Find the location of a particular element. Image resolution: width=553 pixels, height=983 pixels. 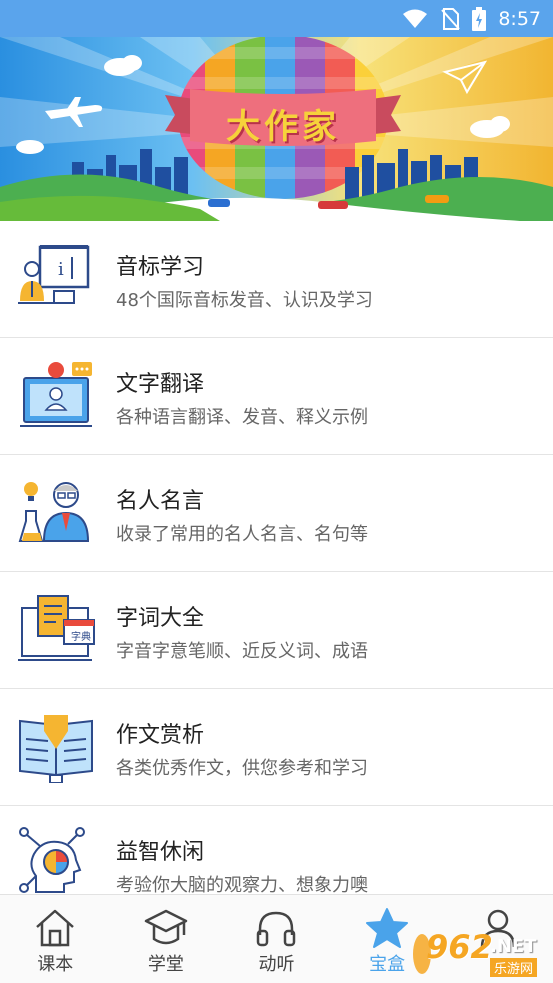

banner-title: 大作家 is located at coordinates (283, 127).